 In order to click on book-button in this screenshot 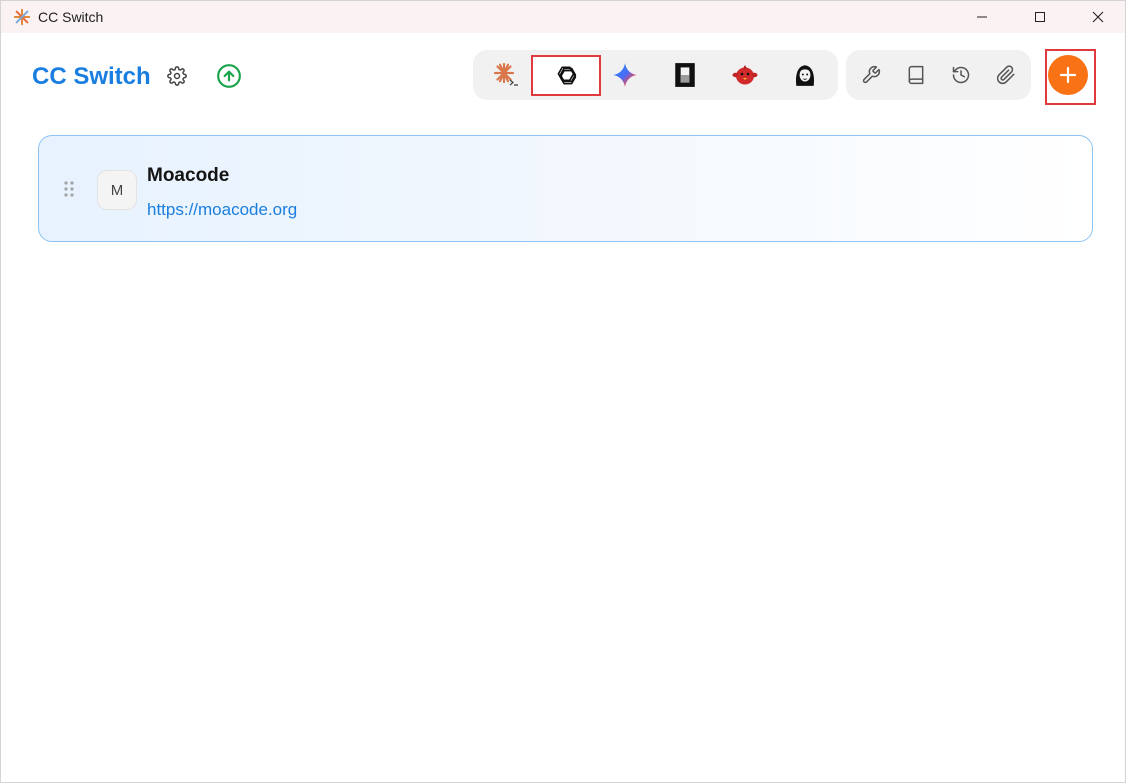, I will do `click(916, 75)`.